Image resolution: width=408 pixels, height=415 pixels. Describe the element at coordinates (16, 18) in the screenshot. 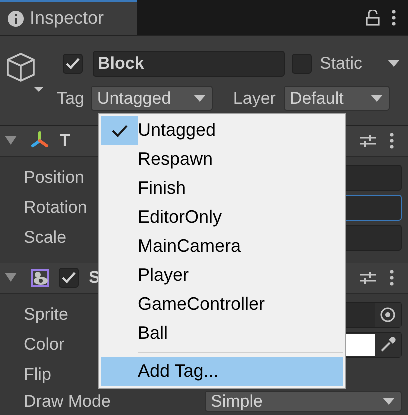

I see `info-icon` at that location.